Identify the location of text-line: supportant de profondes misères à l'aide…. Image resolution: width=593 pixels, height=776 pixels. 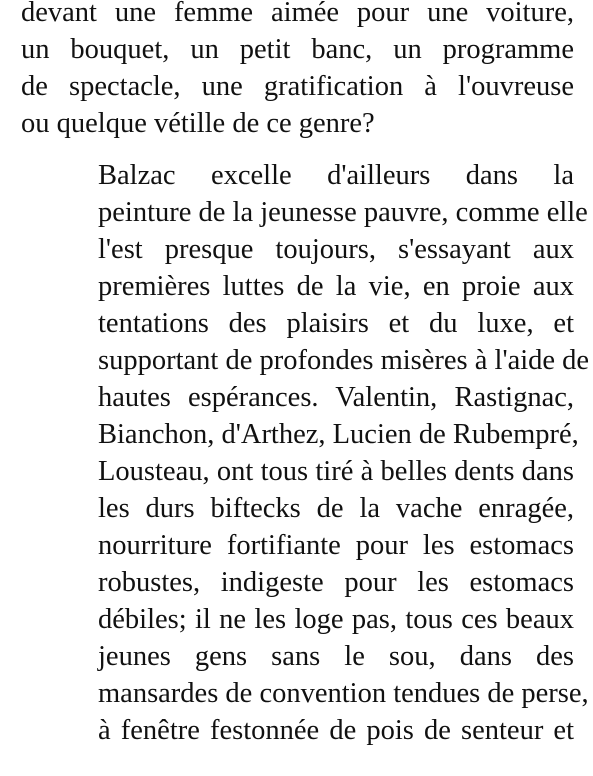
(344, 360).